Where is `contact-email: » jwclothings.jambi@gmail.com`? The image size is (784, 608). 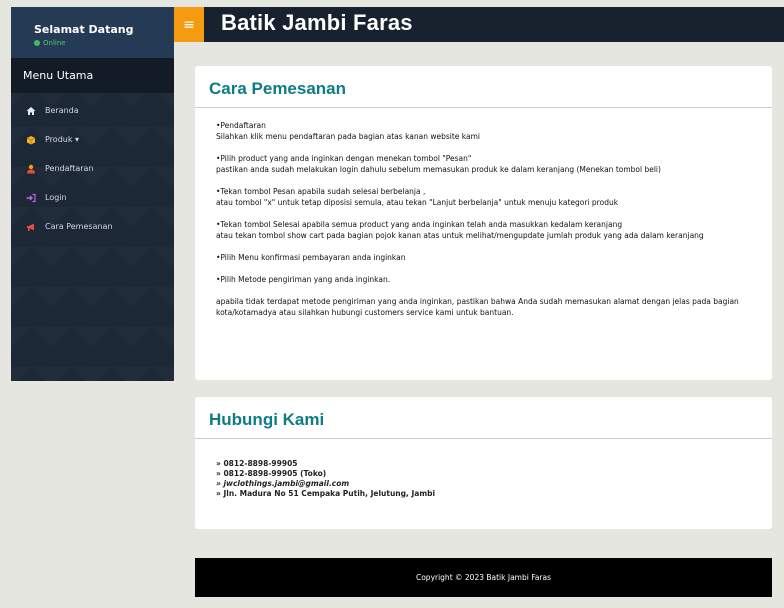
contact-email: » jwclothings.jambi@gmail.com is located at coordinates (494, 484).